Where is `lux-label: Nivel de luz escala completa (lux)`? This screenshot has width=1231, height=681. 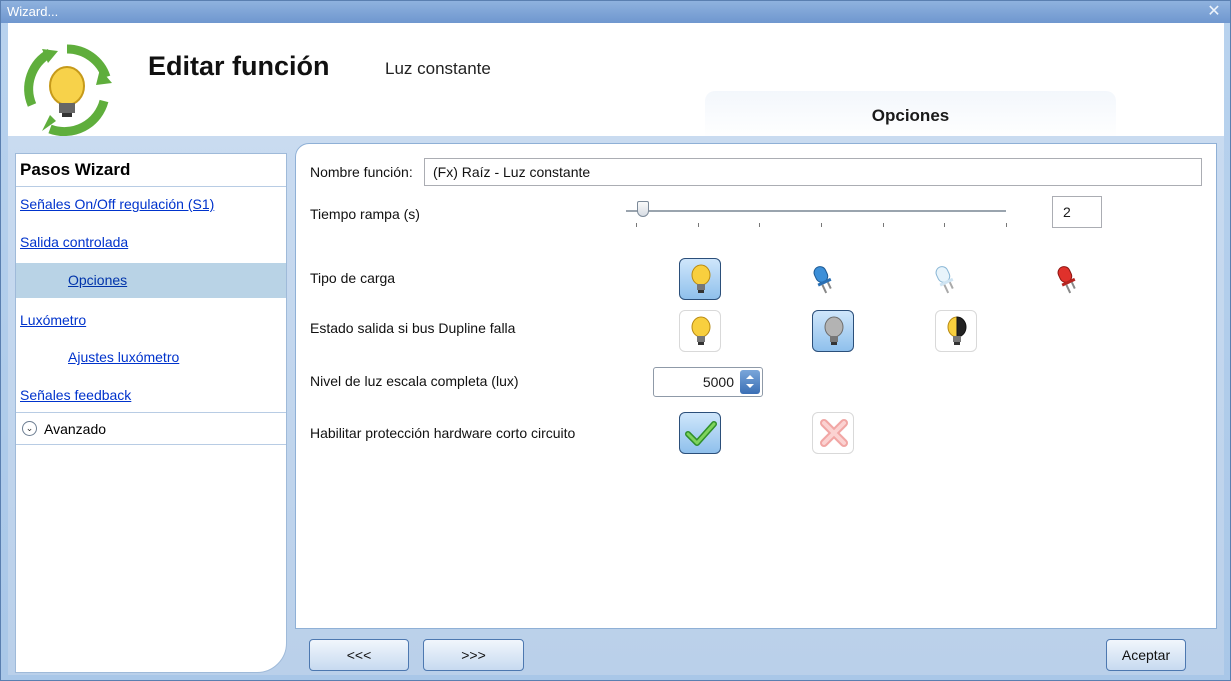 lux-label: Nivel de luz escala completa (lux) is located at coordinates (414, 381).